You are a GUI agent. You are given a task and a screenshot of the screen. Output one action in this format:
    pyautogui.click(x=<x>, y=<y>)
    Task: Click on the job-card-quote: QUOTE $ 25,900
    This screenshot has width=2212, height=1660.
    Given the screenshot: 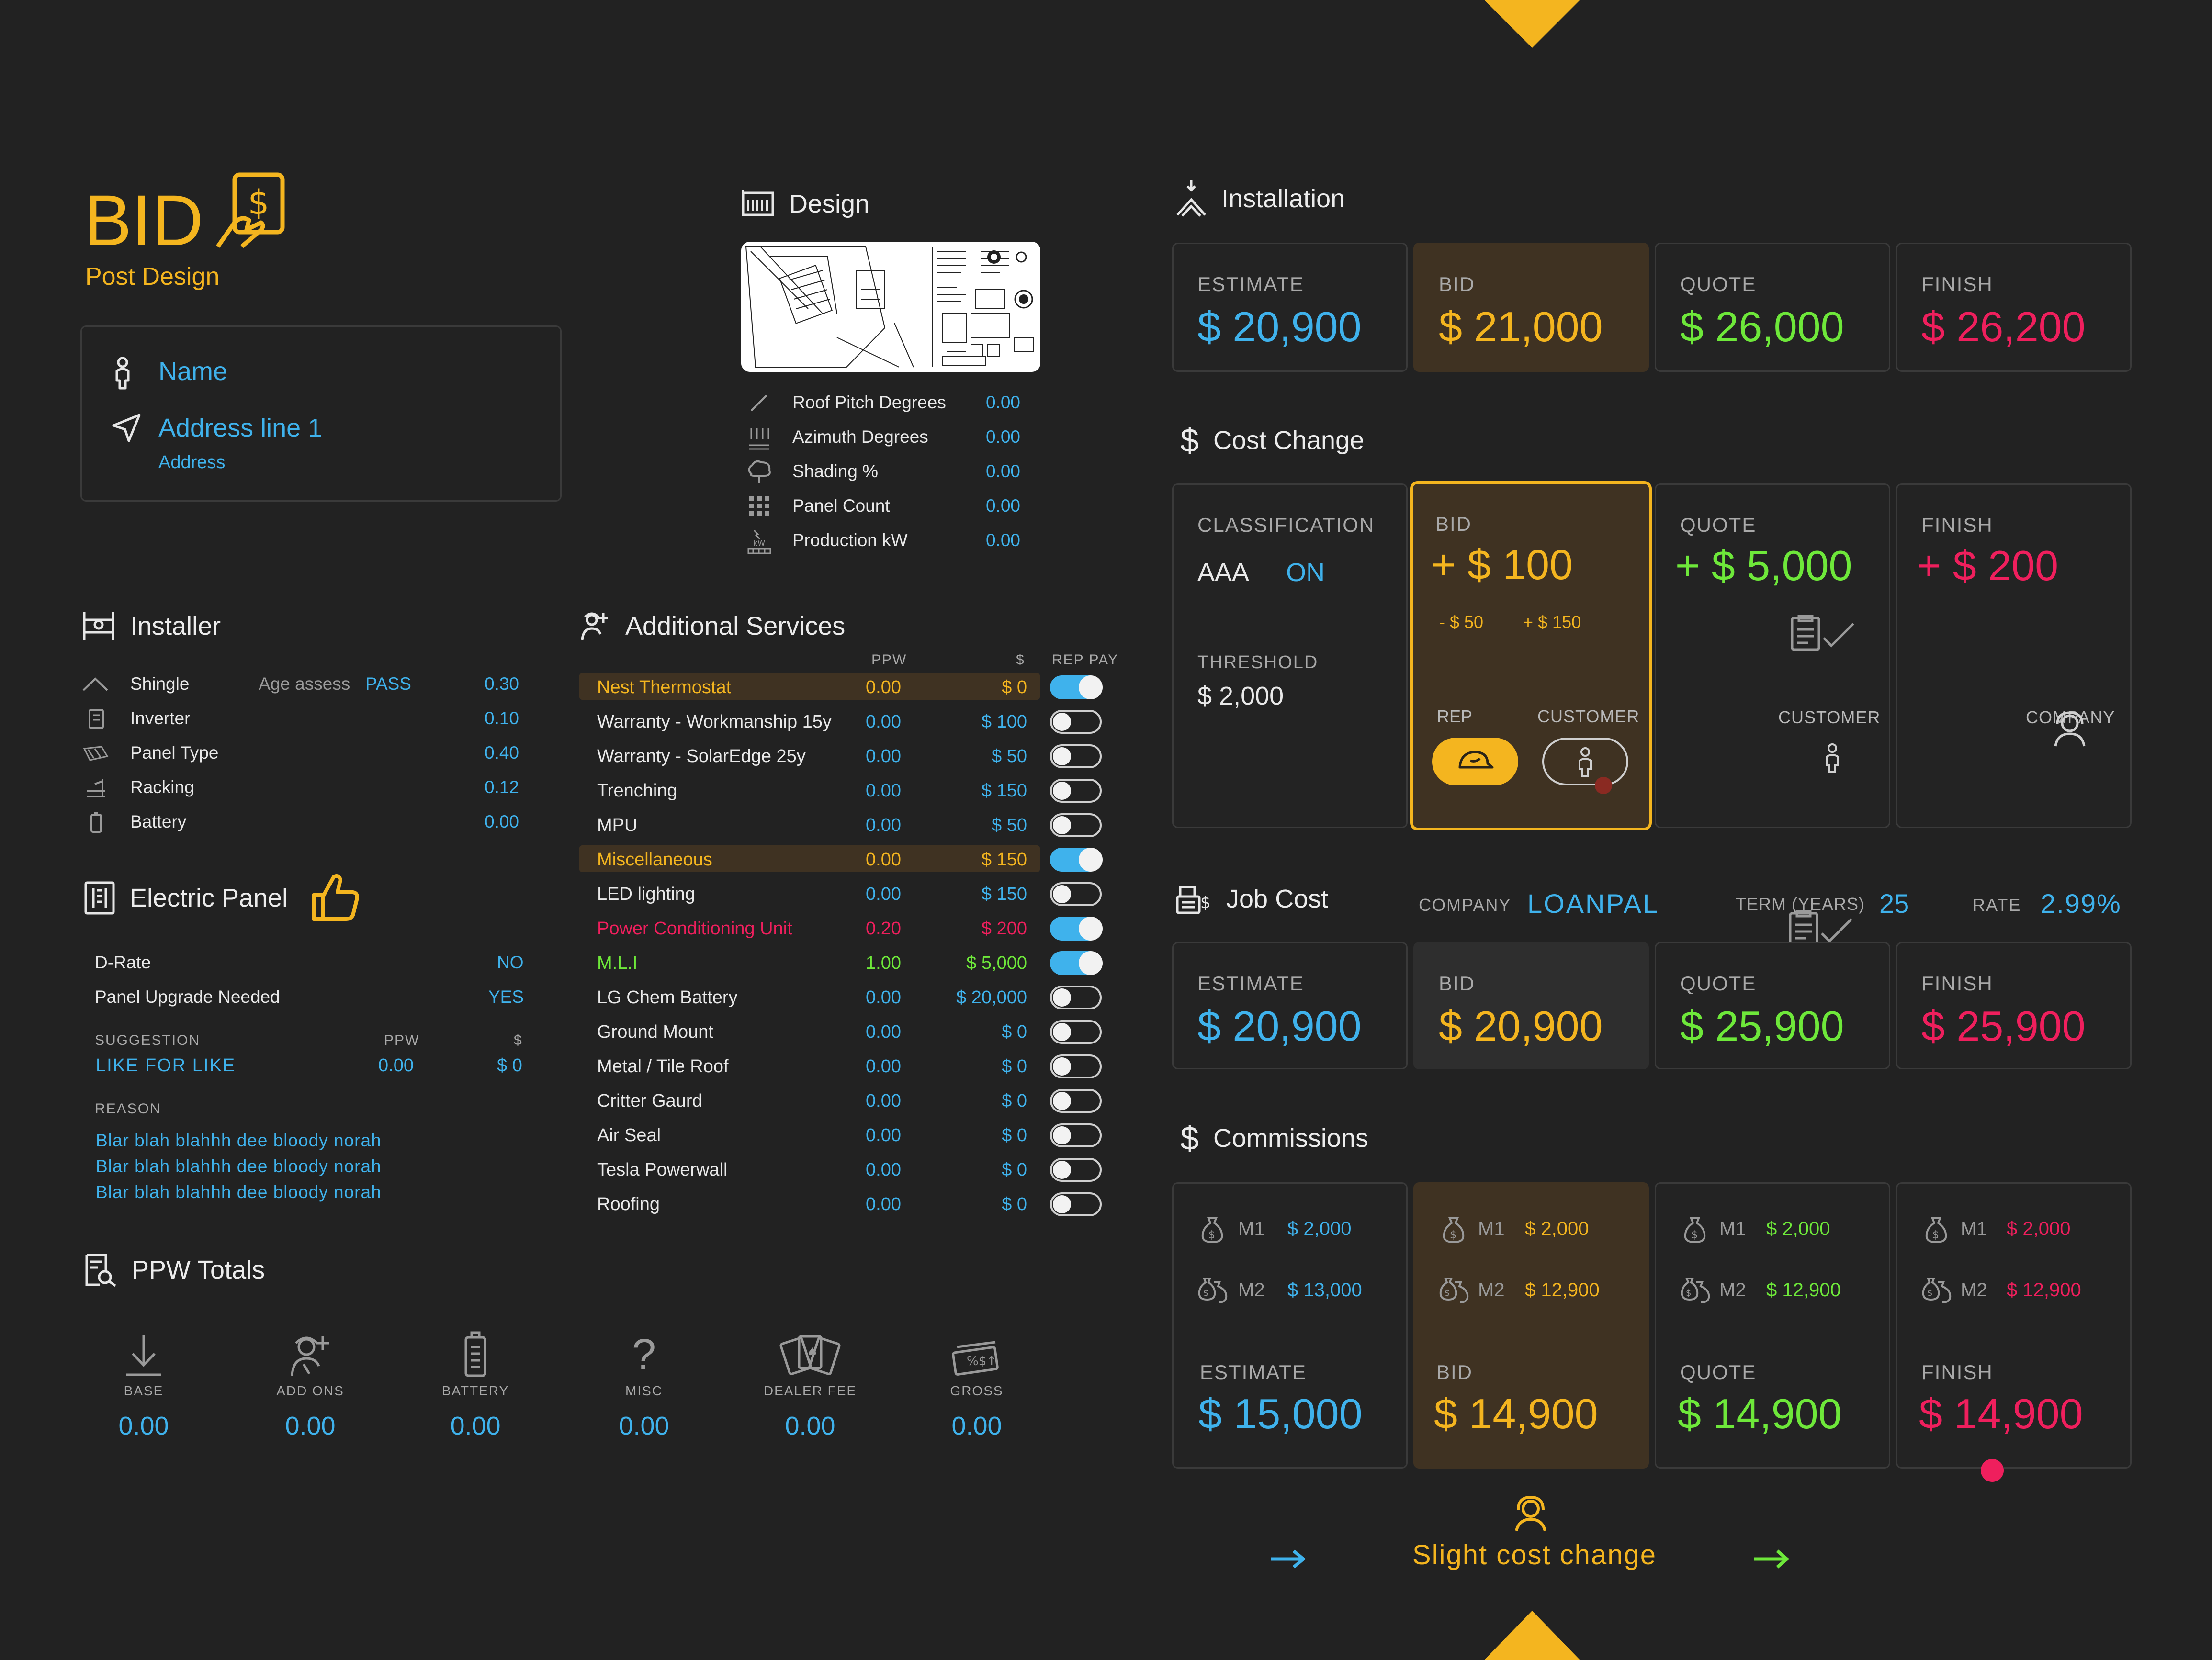 What is the action you would take?
    pyautogui.click(x=1772, y=1005)
    